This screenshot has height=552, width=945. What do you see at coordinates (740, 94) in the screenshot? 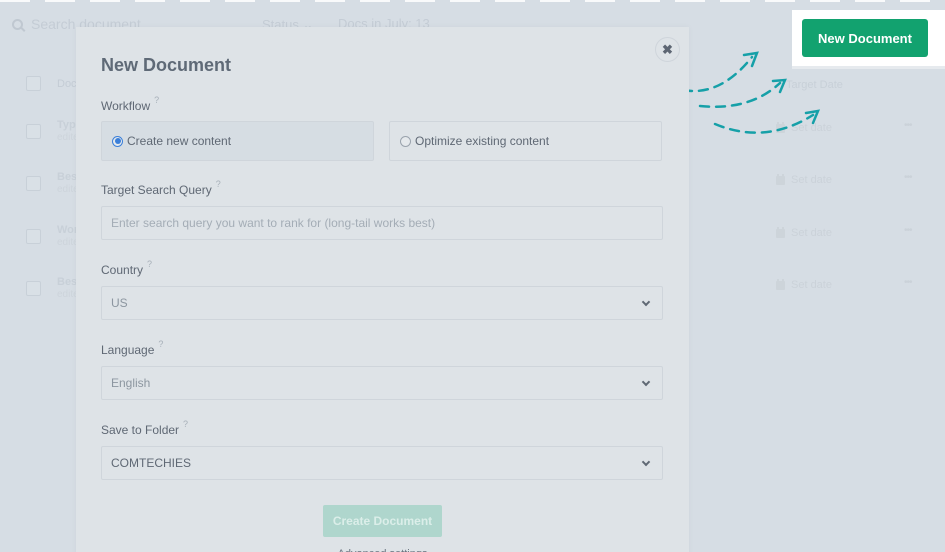
I see `arrow-2-path` at bounding box center [740, 94].